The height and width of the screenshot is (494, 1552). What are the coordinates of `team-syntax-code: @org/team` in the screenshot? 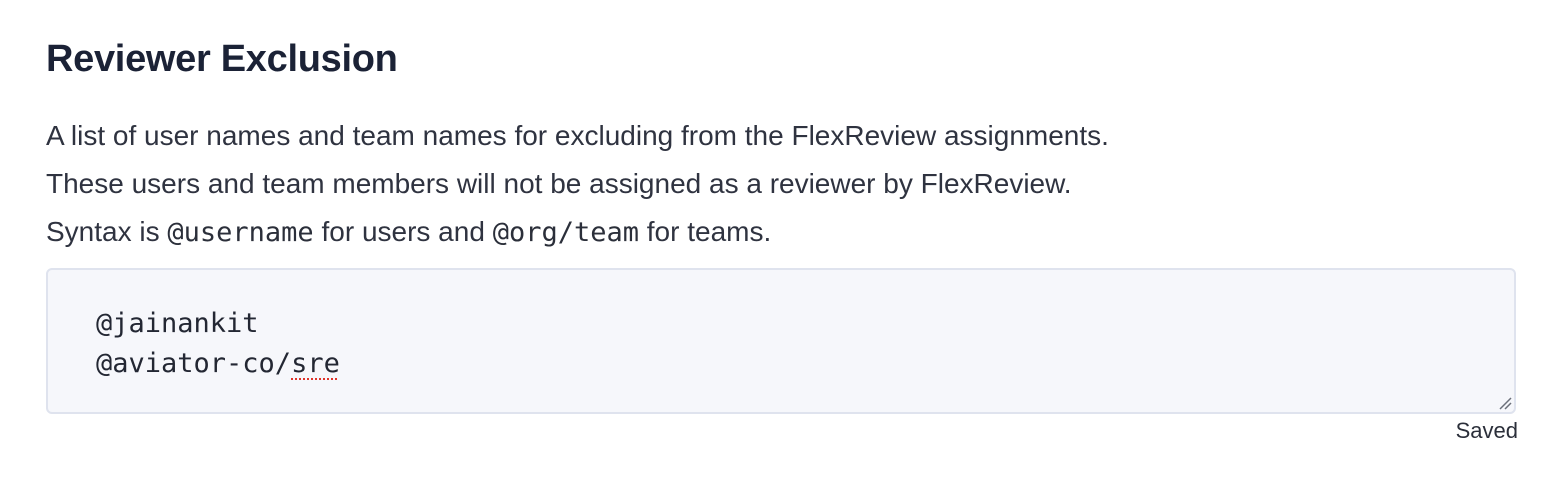 It's located at (565, 232).